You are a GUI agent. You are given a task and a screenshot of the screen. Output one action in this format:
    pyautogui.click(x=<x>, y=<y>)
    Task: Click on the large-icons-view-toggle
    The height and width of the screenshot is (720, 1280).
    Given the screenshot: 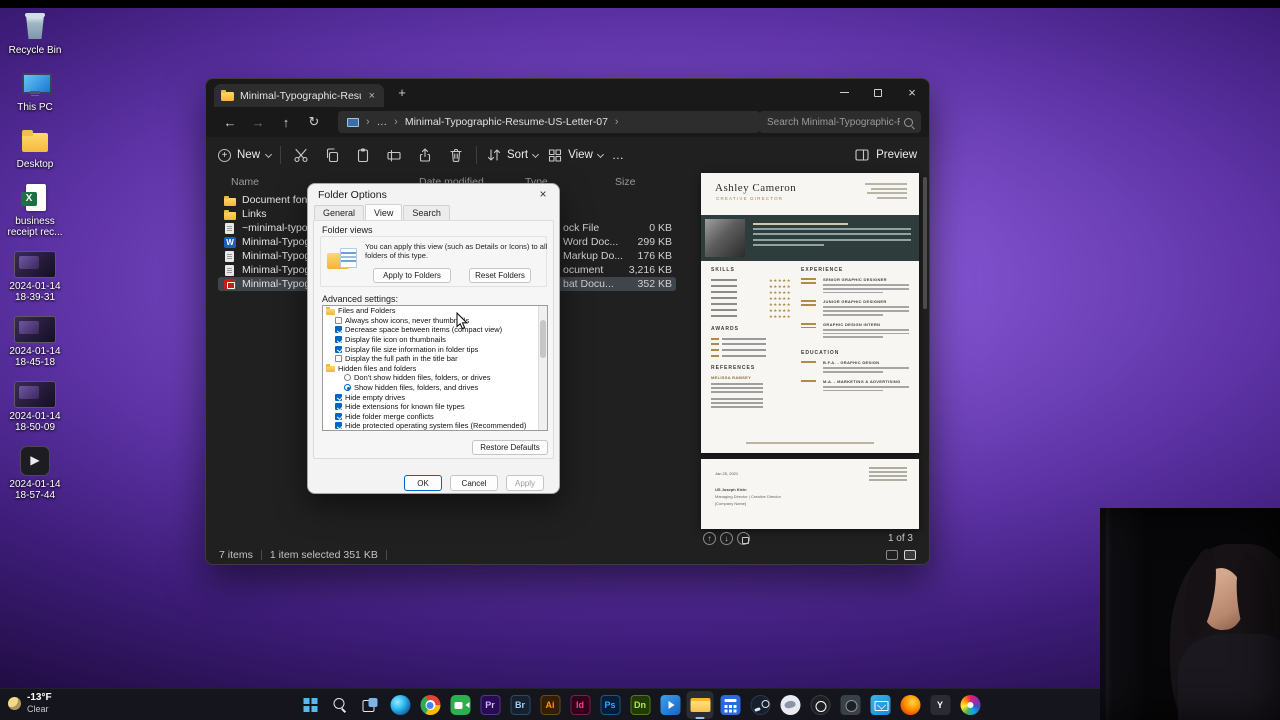 What is the action you would take?
    pyautogui.click(x=910, y=555)
    